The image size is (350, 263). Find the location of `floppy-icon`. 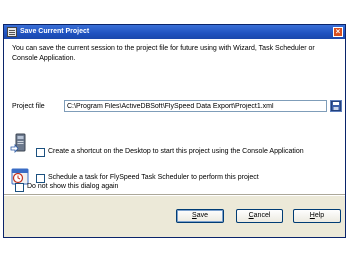

floppy-icon is located at coordinates (336, 106).